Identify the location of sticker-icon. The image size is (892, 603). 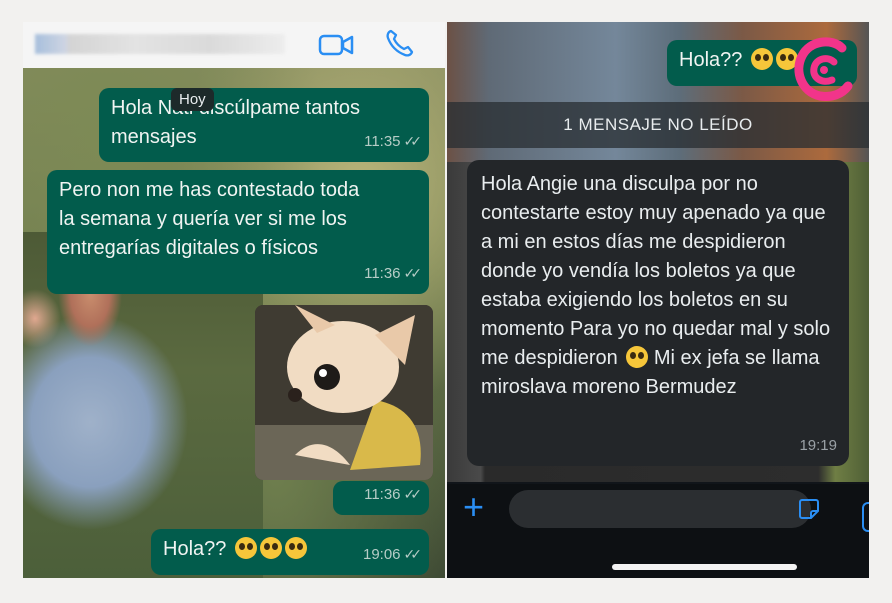
(809, 509).